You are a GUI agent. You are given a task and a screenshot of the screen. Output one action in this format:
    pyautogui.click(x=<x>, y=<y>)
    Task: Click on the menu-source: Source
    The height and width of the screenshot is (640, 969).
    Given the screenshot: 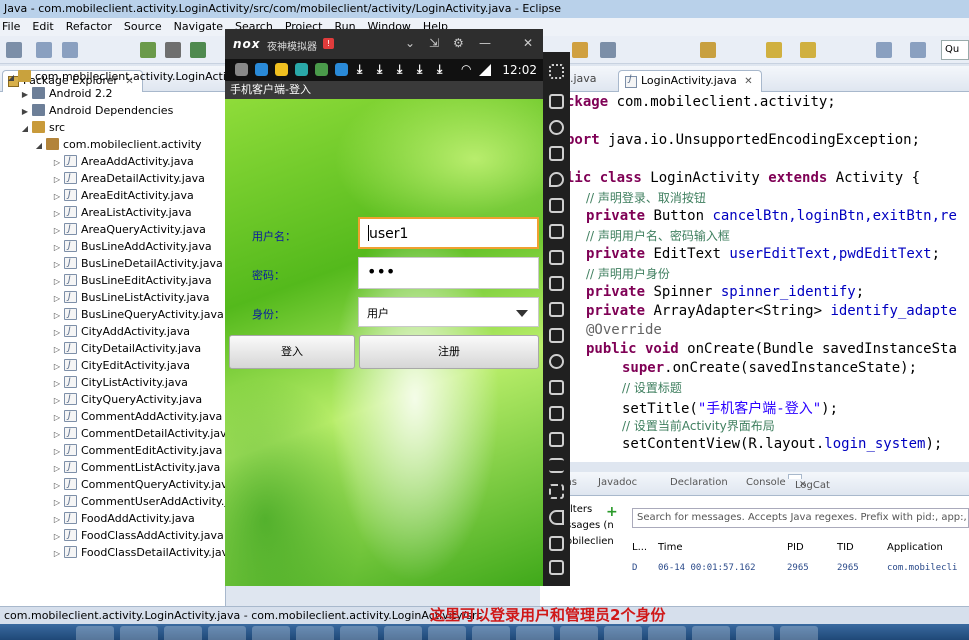 What is the action you would take?
    pyautogui.click(x=143, y=27)
    